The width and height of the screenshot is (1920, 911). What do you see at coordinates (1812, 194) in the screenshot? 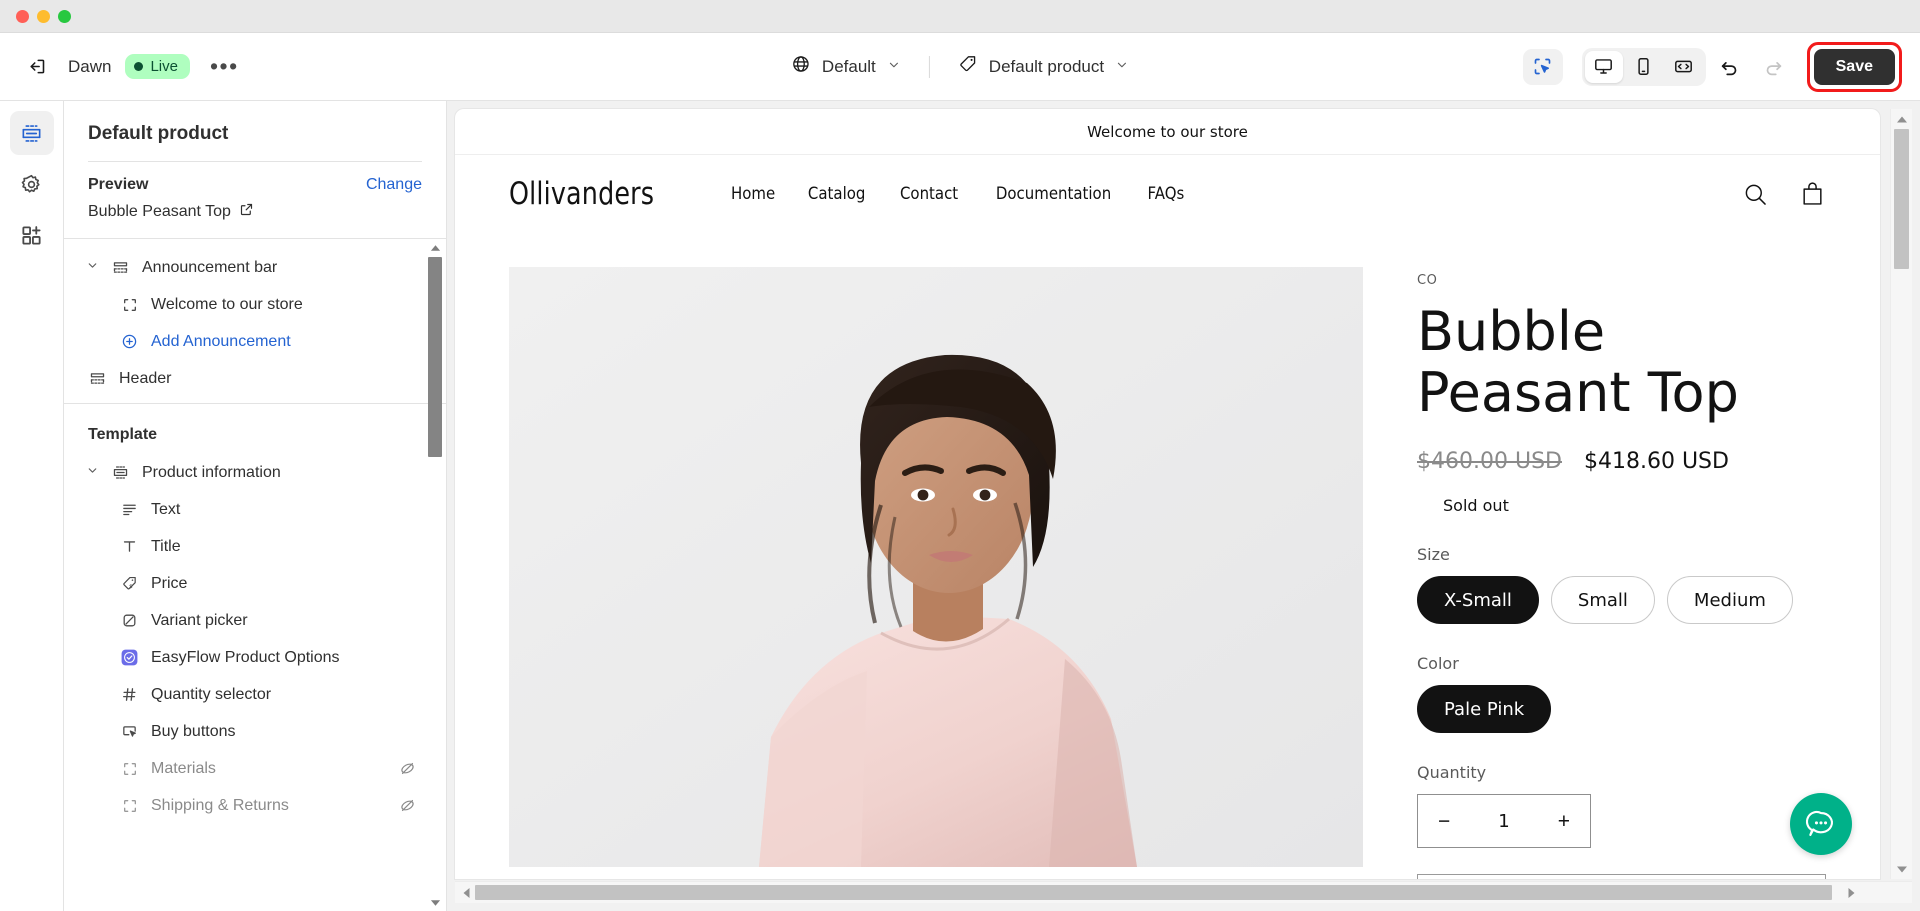
I see `cart-icon` at bounding box center [1812, 194].